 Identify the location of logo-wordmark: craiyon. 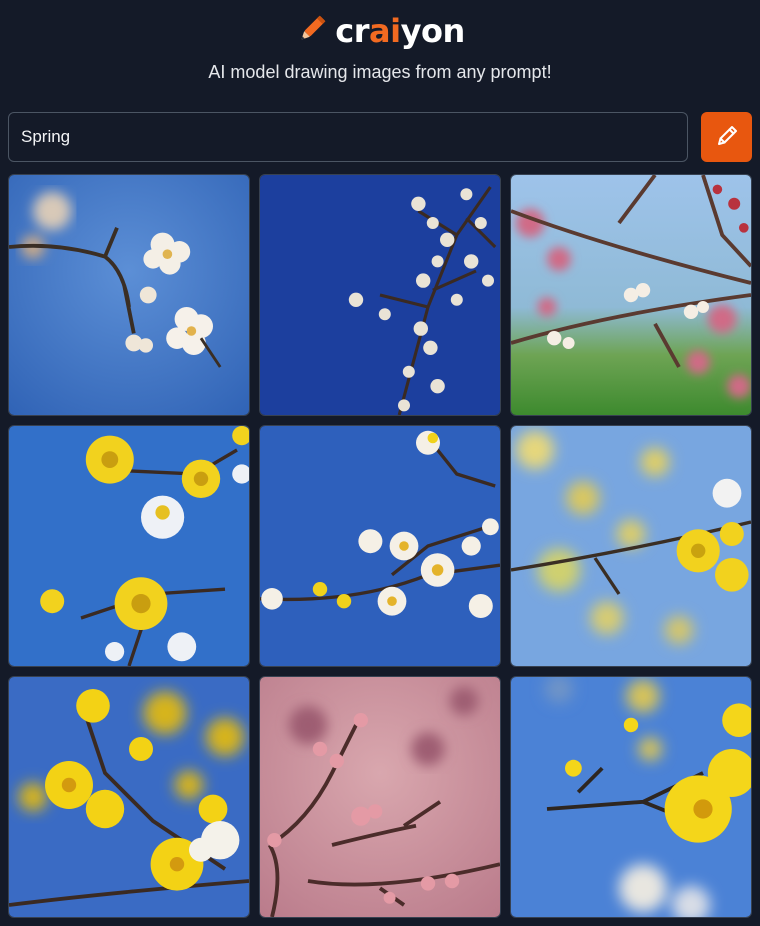
(400, 31).